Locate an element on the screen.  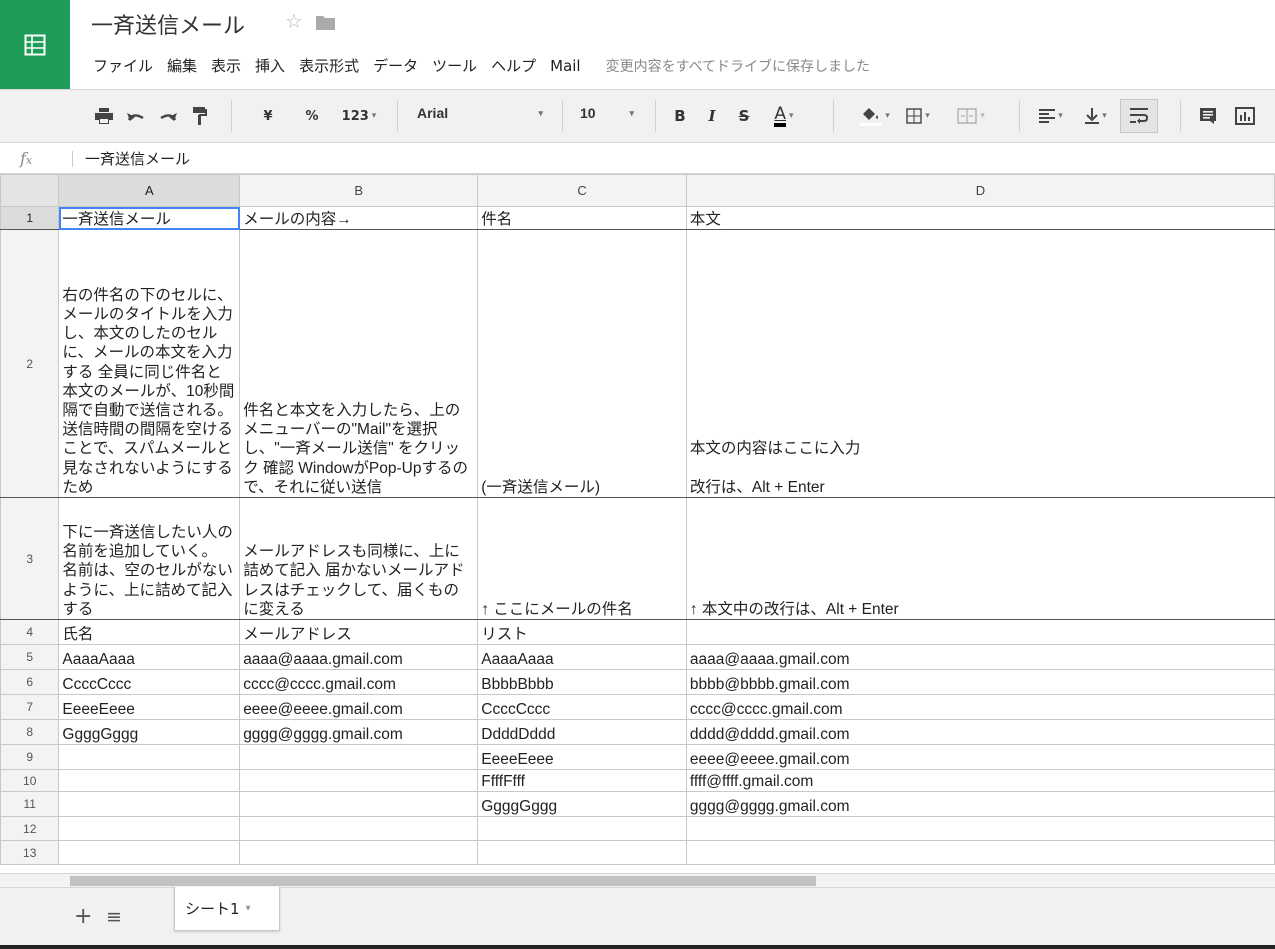
cell-b10 is located at coordinates (359, 780).